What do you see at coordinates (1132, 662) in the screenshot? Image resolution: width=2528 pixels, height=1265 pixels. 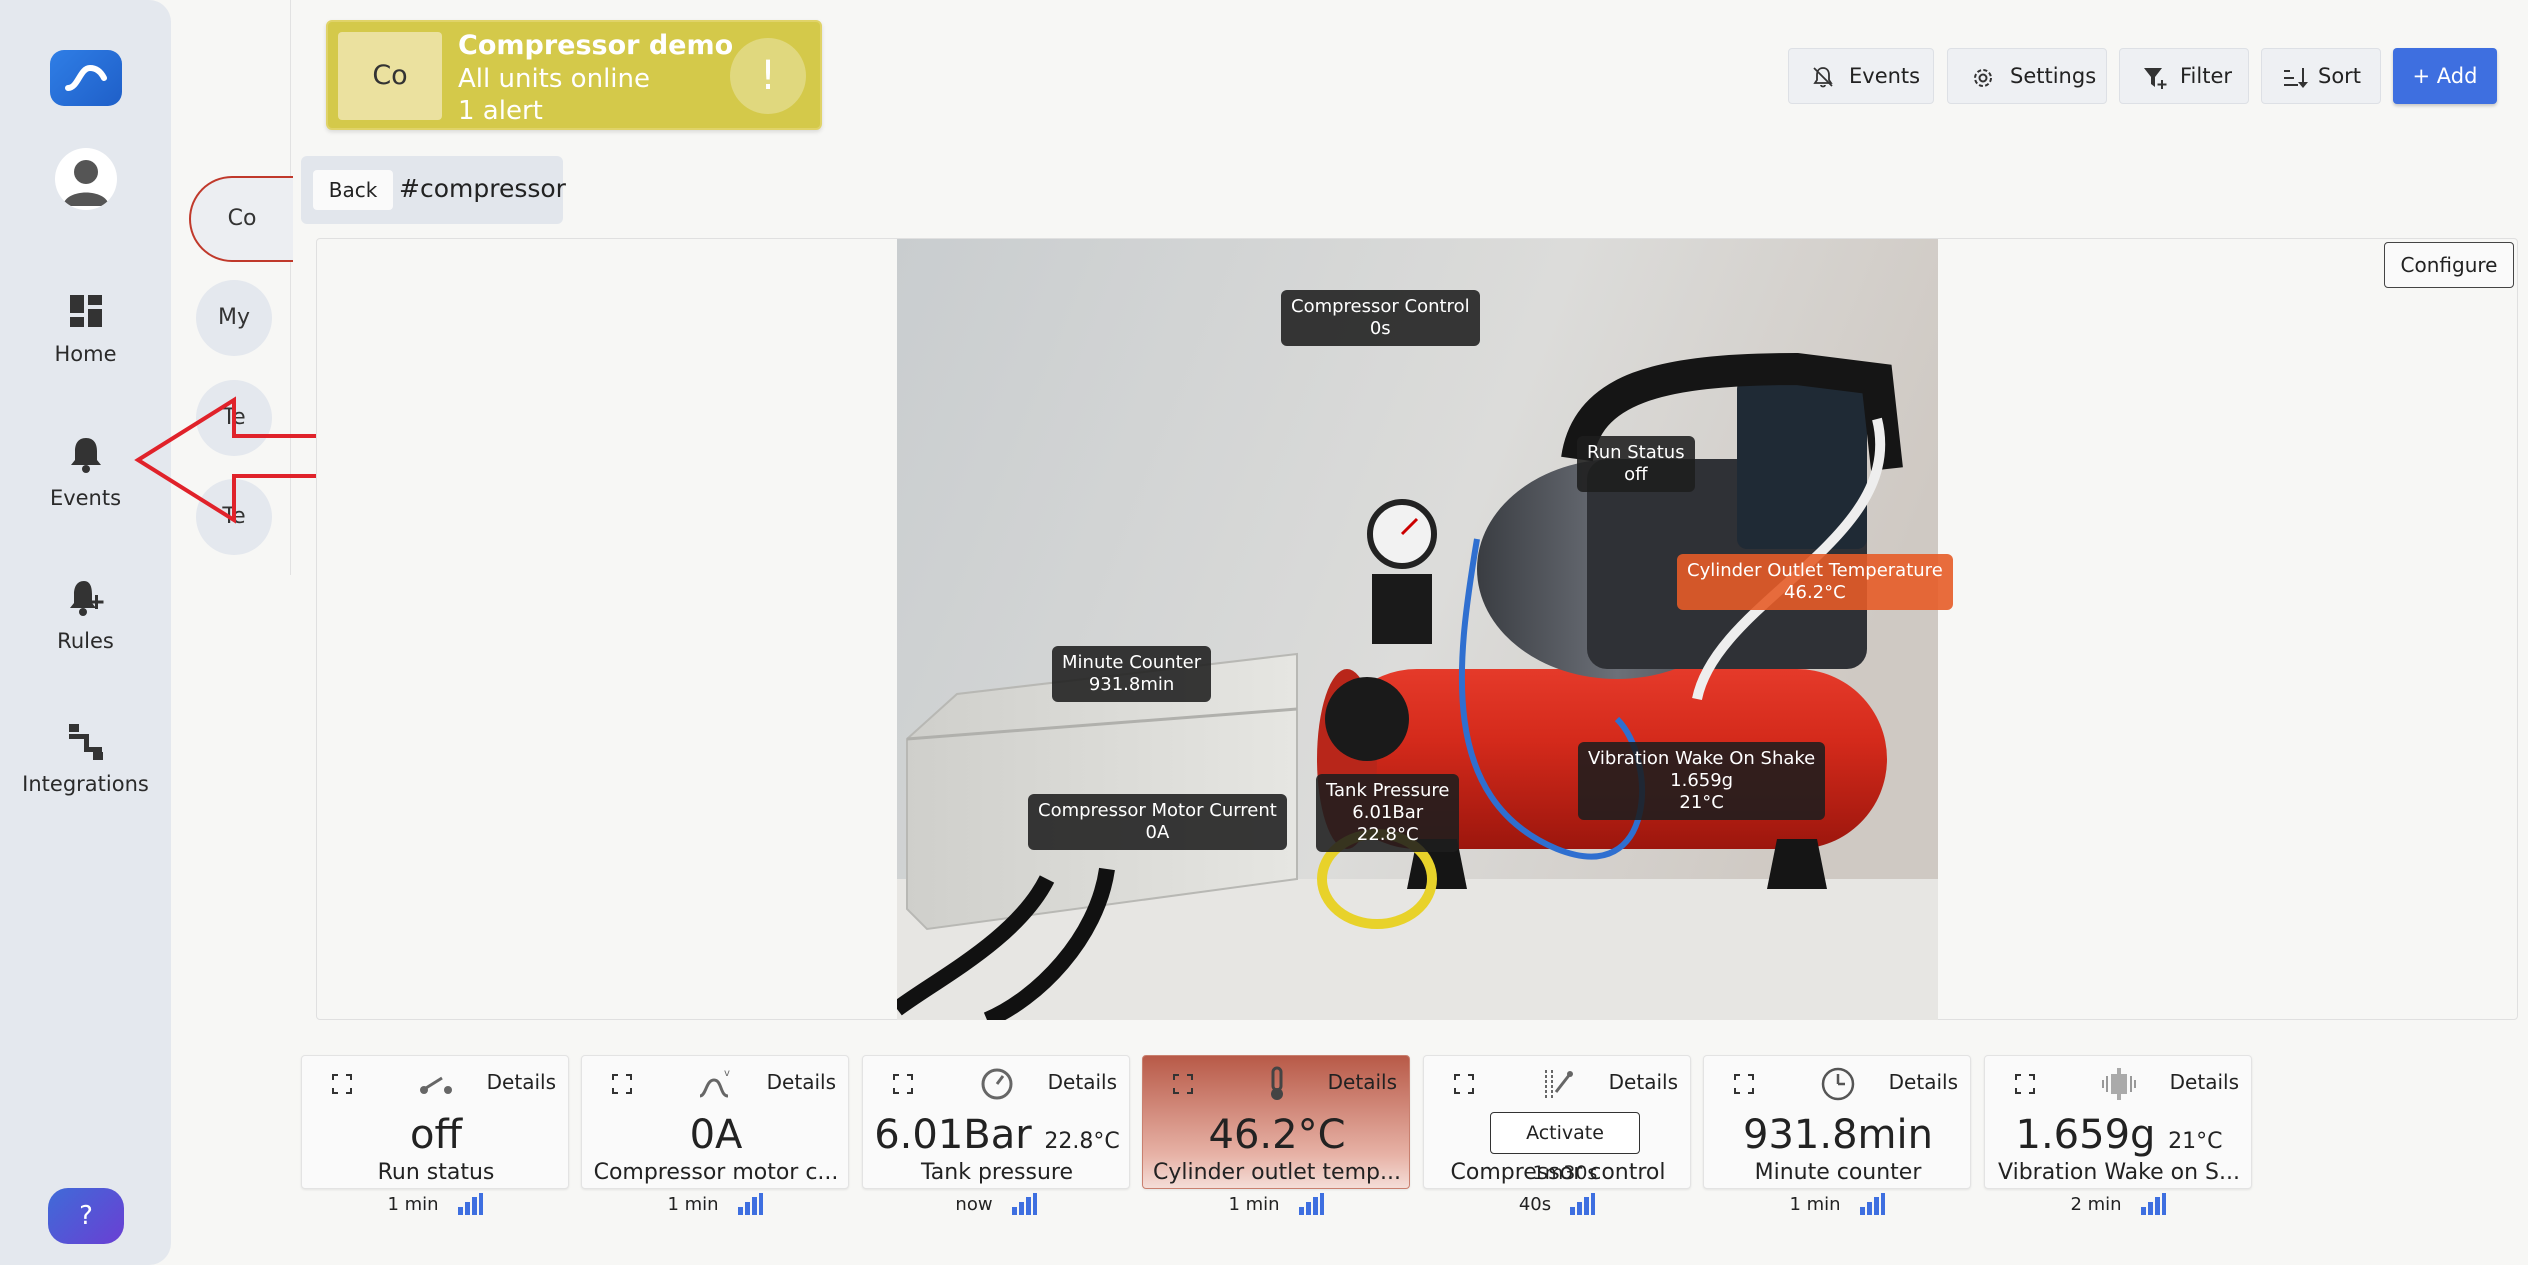 I see `overlay-title: Minute Counter` at bounding box center [1132, 662].